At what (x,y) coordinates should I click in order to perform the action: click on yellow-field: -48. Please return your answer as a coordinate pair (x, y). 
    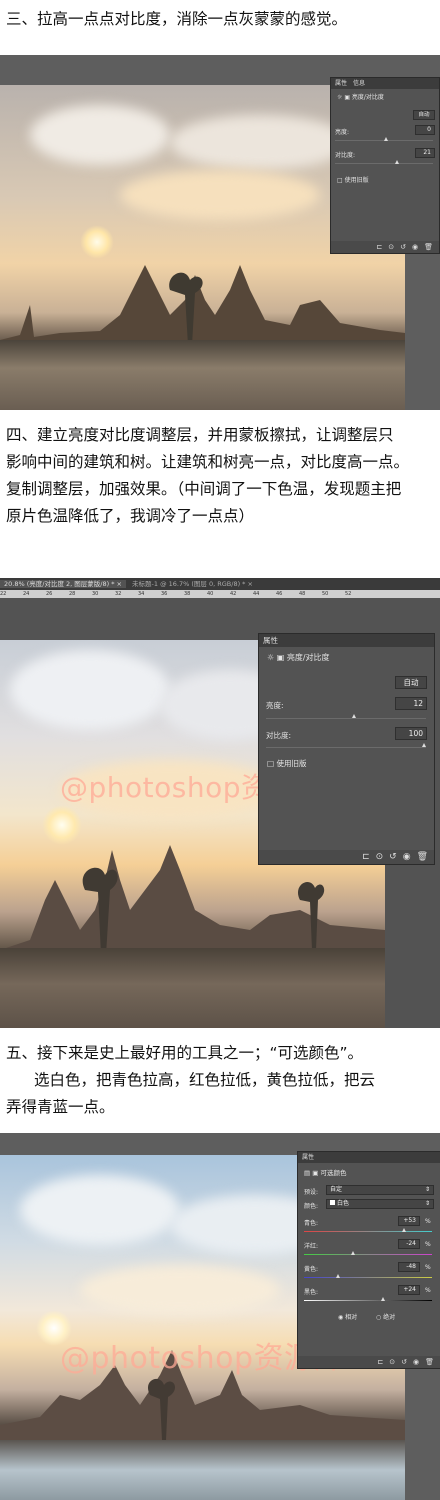
    Looking at the image, I should click on (409, 1267).